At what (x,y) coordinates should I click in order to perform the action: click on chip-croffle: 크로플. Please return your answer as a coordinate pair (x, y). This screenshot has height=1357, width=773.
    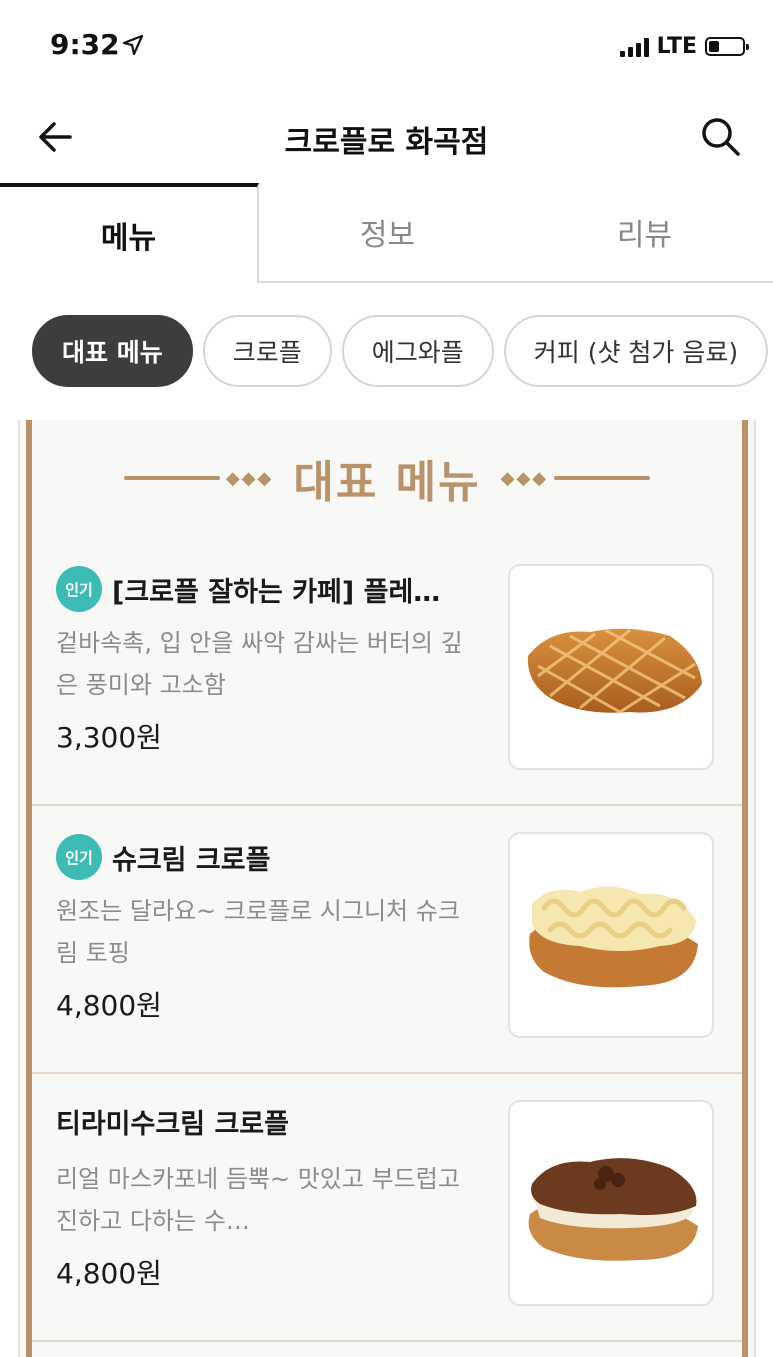
    Looking at the image, I should click on (267, 351).